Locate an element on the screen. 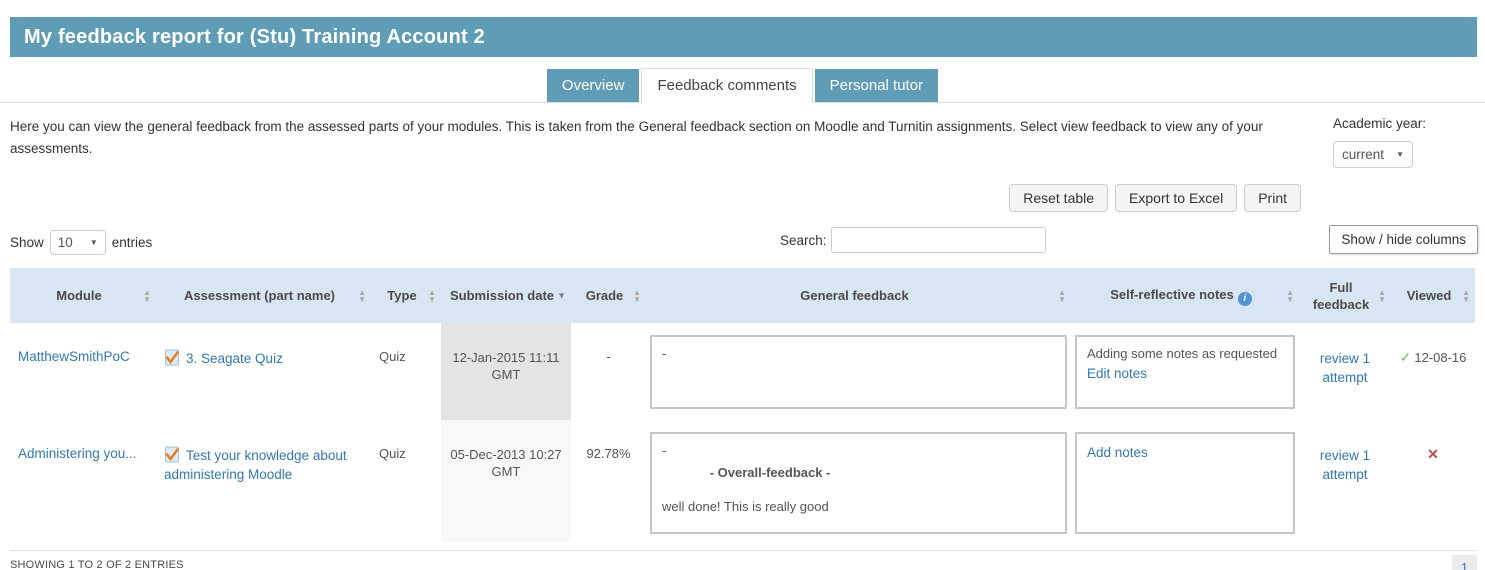  submission-date-cell: 05-Dec-2013 10:27 GMT is located at coordinates (506, 481).